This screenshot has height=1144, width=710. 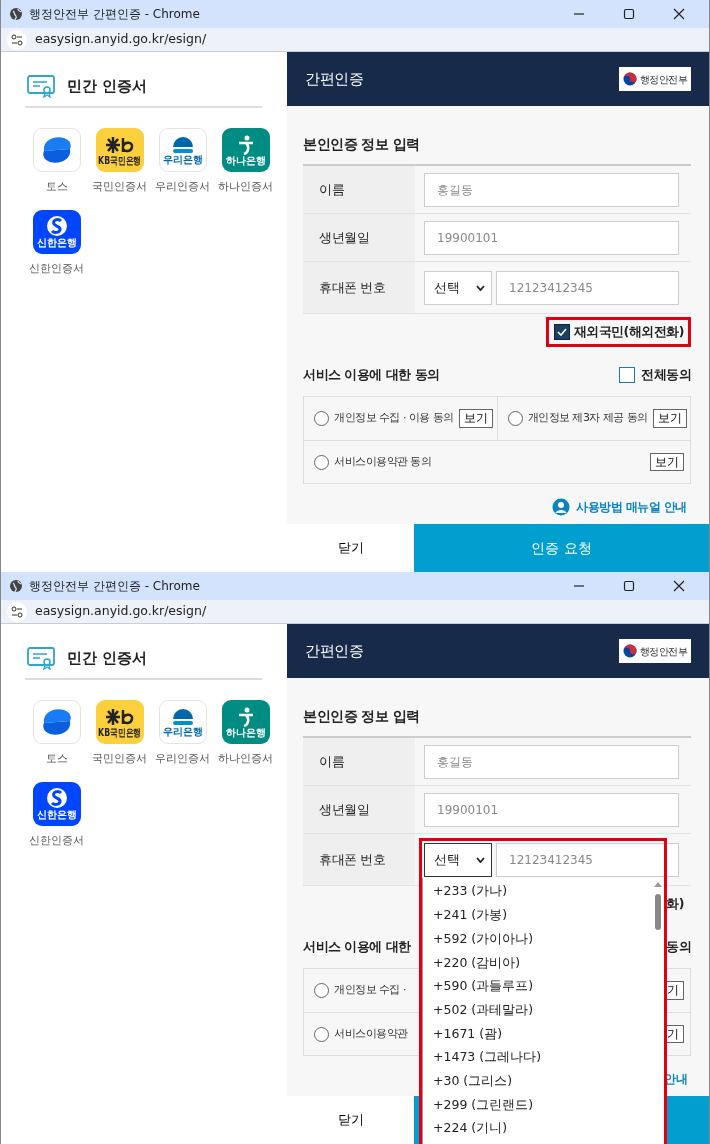 I want to click on dropdown-option: +592 (가이아나), so click(x=537, y=939).